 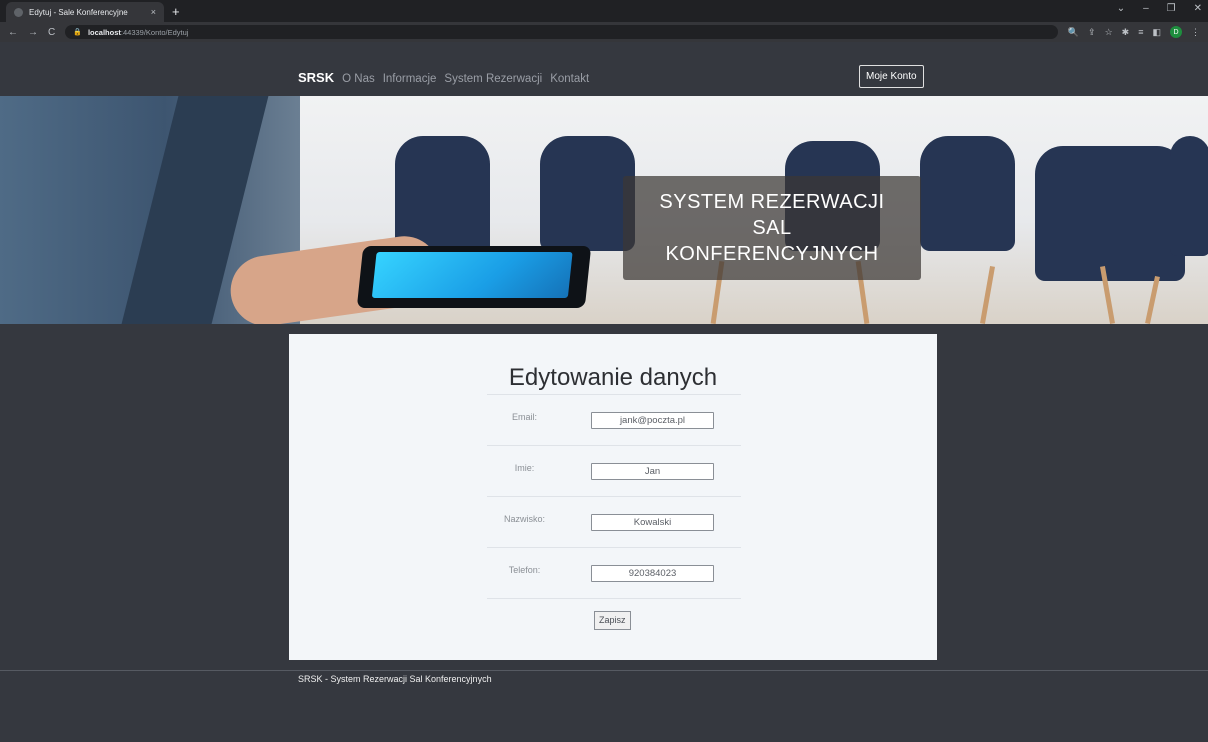 What do you see at coordinates (1195, 32) in the screenshot?
I see `menu-icon: ⋮` at bounding box center [1195, 32].